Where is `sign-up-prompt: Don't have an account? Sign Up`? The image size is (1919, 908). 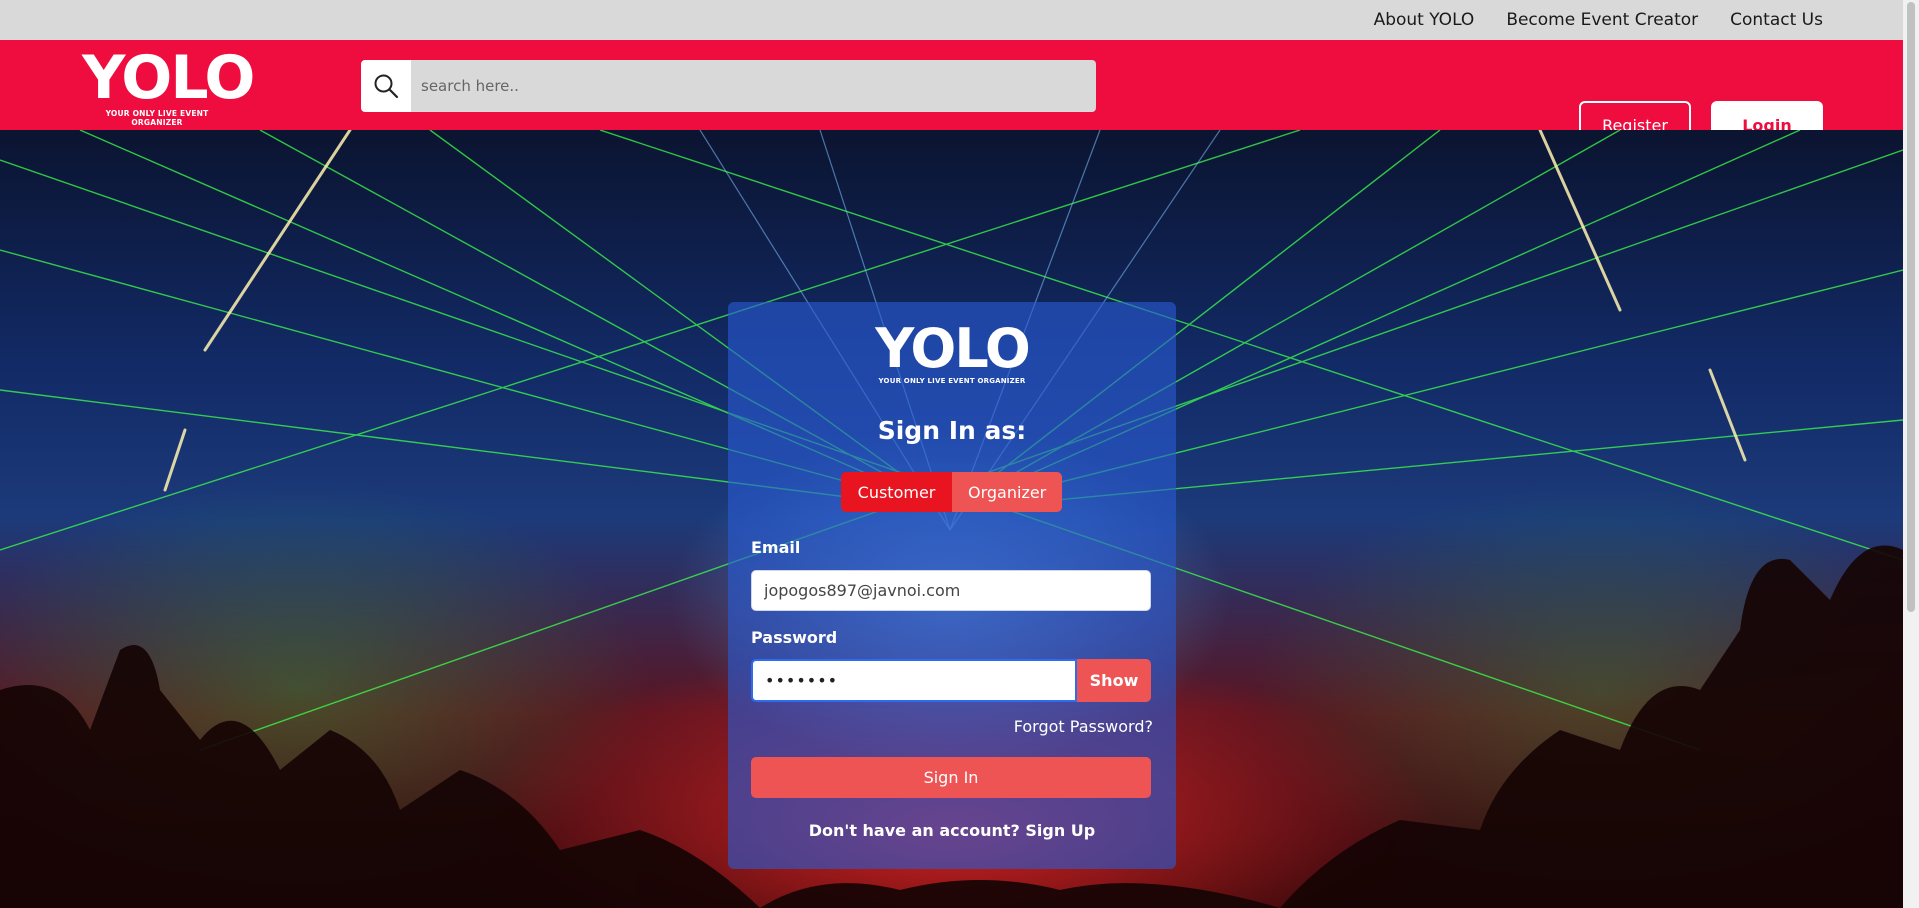
sign-up-prompt: Don't have an account? Sign Up is located at coordinates (952, 830).